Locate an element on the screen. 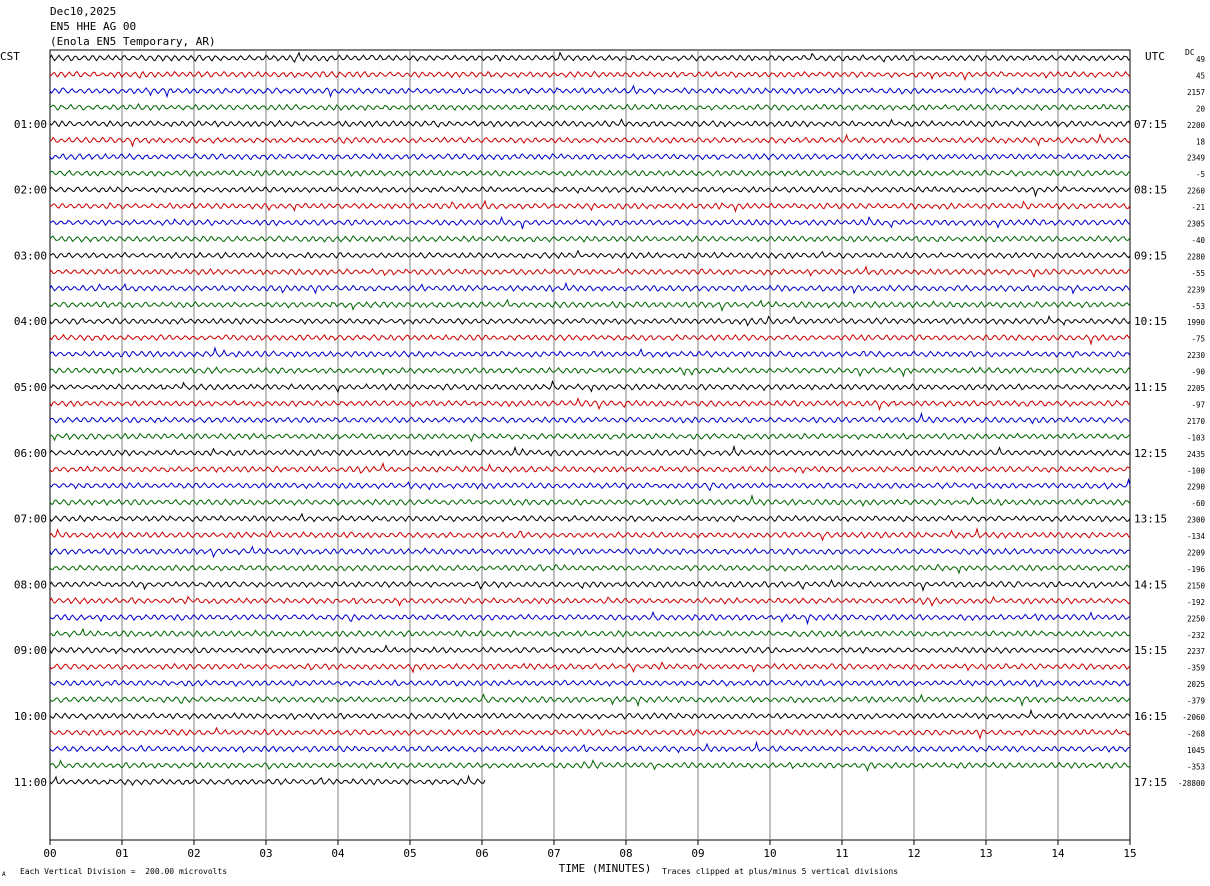  dc-offset-label: 1045 is located at coordinates (1196, 750).